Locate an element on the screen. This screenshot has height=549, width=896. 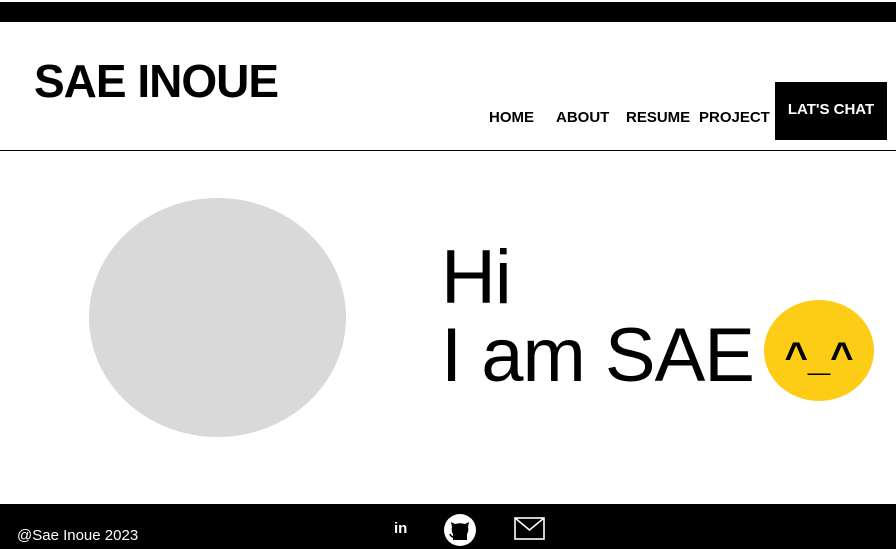
nav-project: PROJECT is located at coordinates (734, 117).